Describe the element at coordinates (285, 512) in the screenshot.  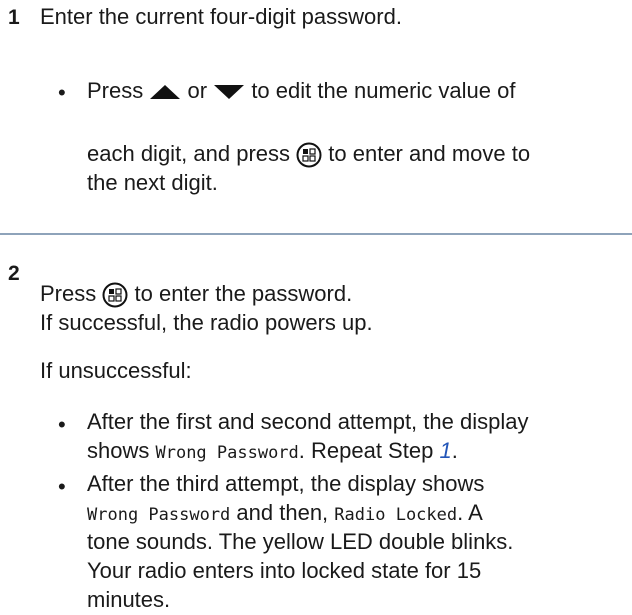
I see `bullet2-line2: Wrong Password and then, Radio Locked. A` at that location.